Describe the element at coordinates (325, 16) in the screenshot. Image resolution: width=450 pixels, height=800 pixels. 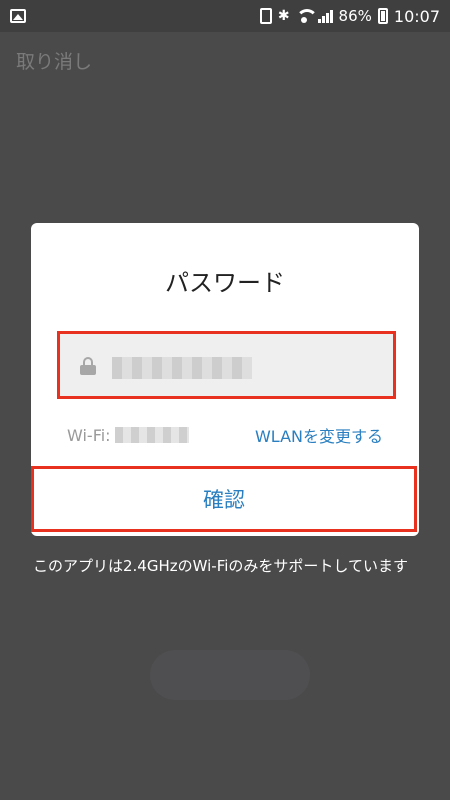
I see `signal-icon` at that location.